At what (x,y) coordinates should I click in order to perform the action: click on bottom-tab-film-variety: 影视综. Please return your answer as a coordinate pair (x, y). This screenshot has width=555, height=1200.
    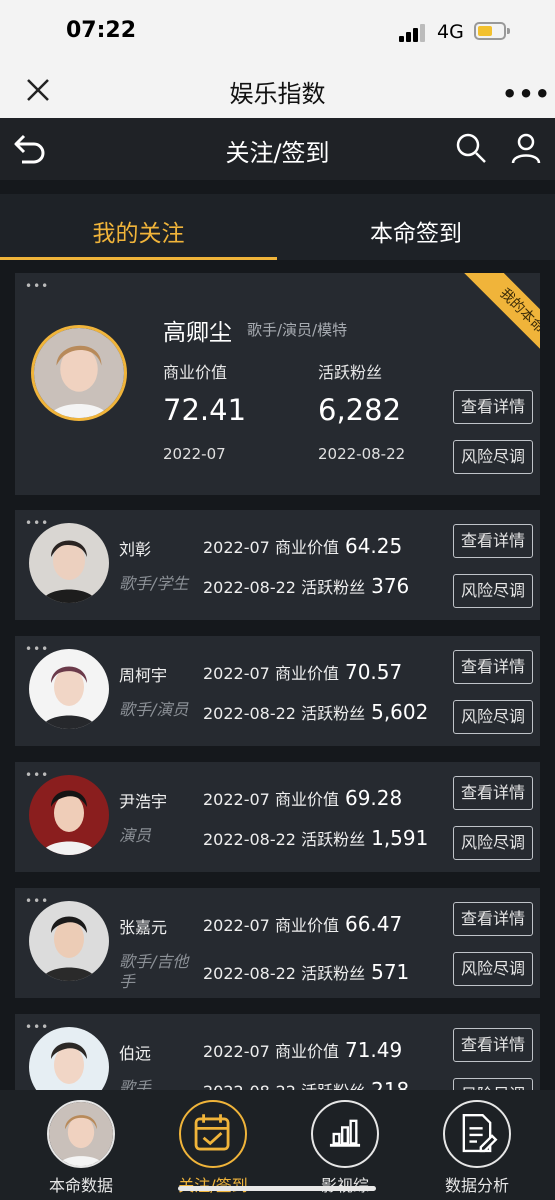
    Looking at the image, I should click on (345, 1145).